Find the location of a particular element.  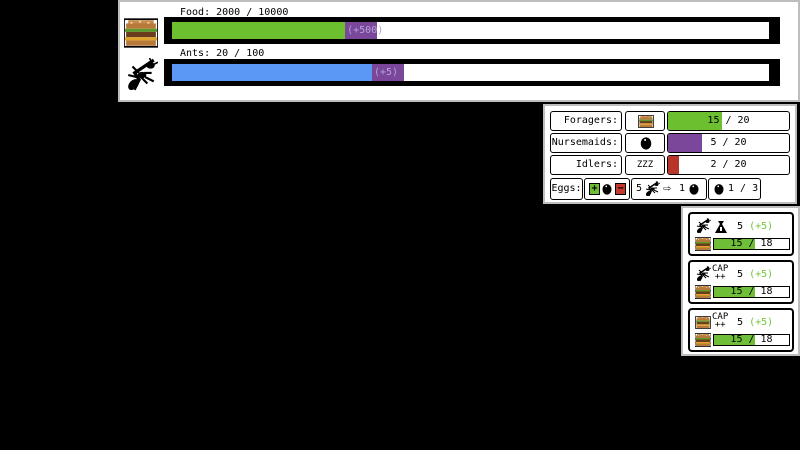

food-bar-fill is located at coordinates (259, 30).